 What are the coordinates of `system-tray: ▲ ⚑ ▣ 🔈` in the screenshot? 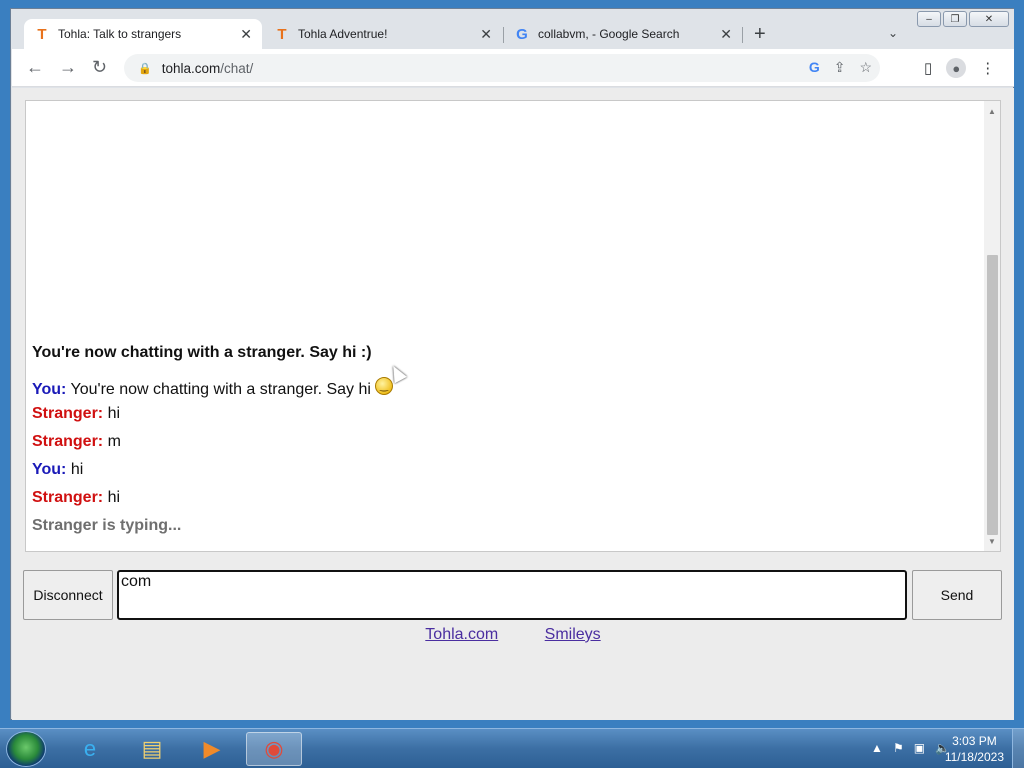 It's located at (910, 748).